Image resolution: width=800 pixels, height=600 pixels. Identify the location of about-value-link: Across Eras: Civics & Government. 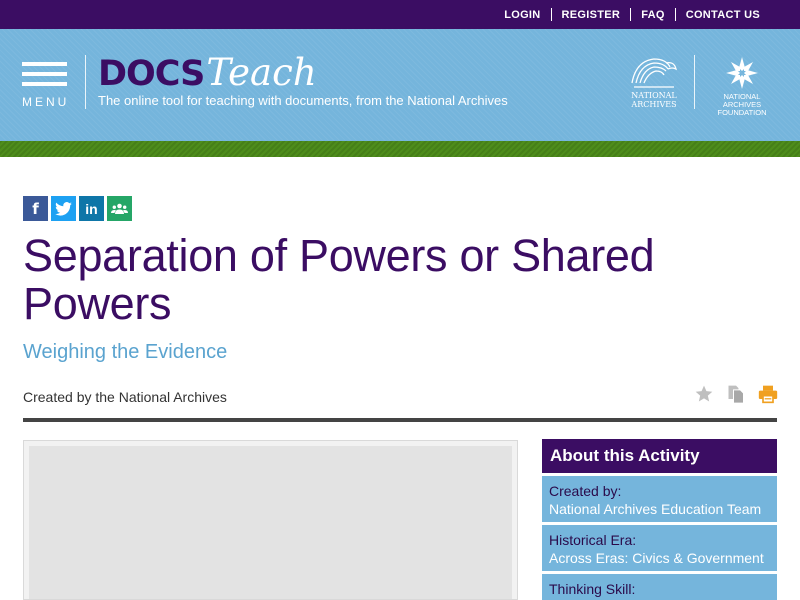
(659, 558).